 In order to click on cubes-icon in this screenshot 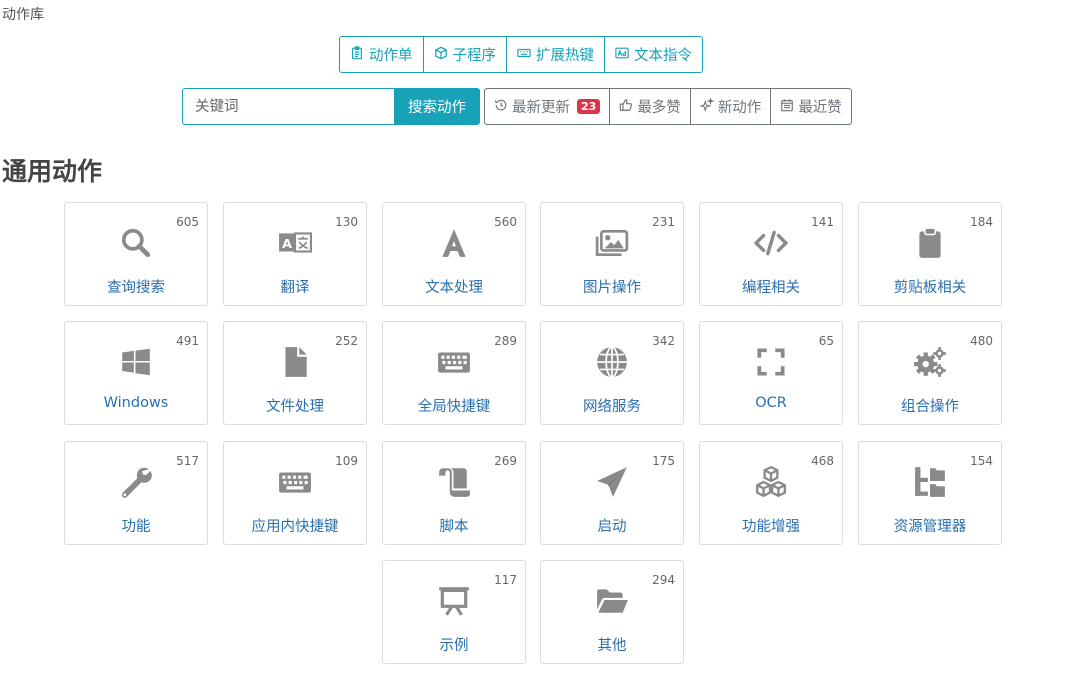, I will do `click(771, 482)`.